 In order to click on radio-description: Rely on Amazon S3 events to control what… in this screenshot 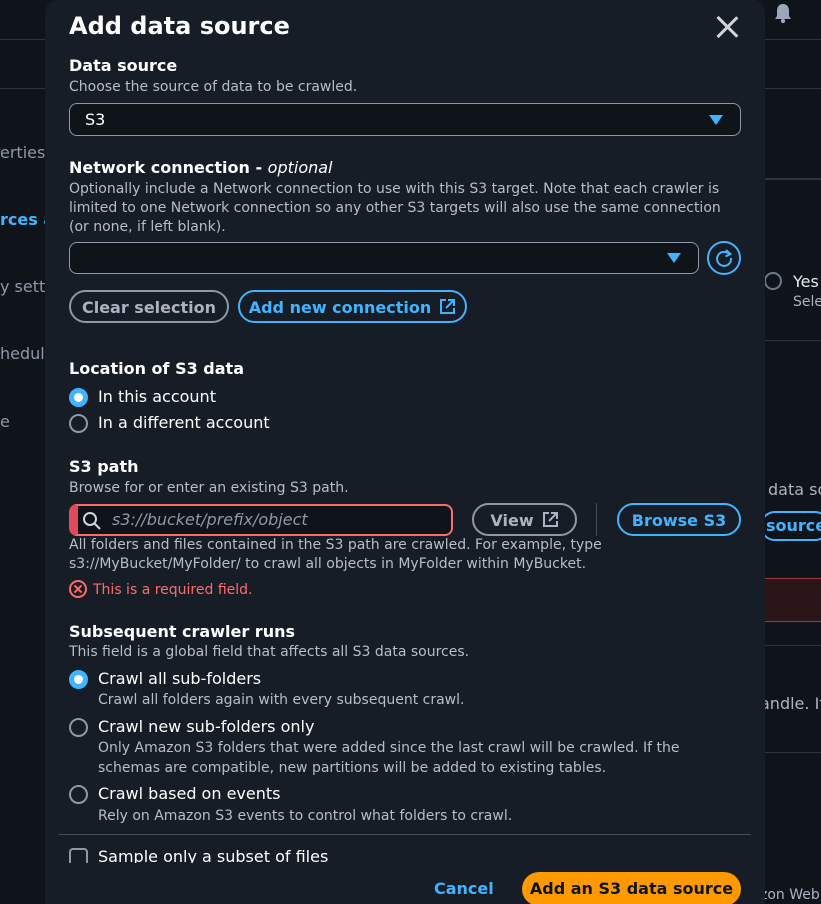, I will do `click(305, 816)`.